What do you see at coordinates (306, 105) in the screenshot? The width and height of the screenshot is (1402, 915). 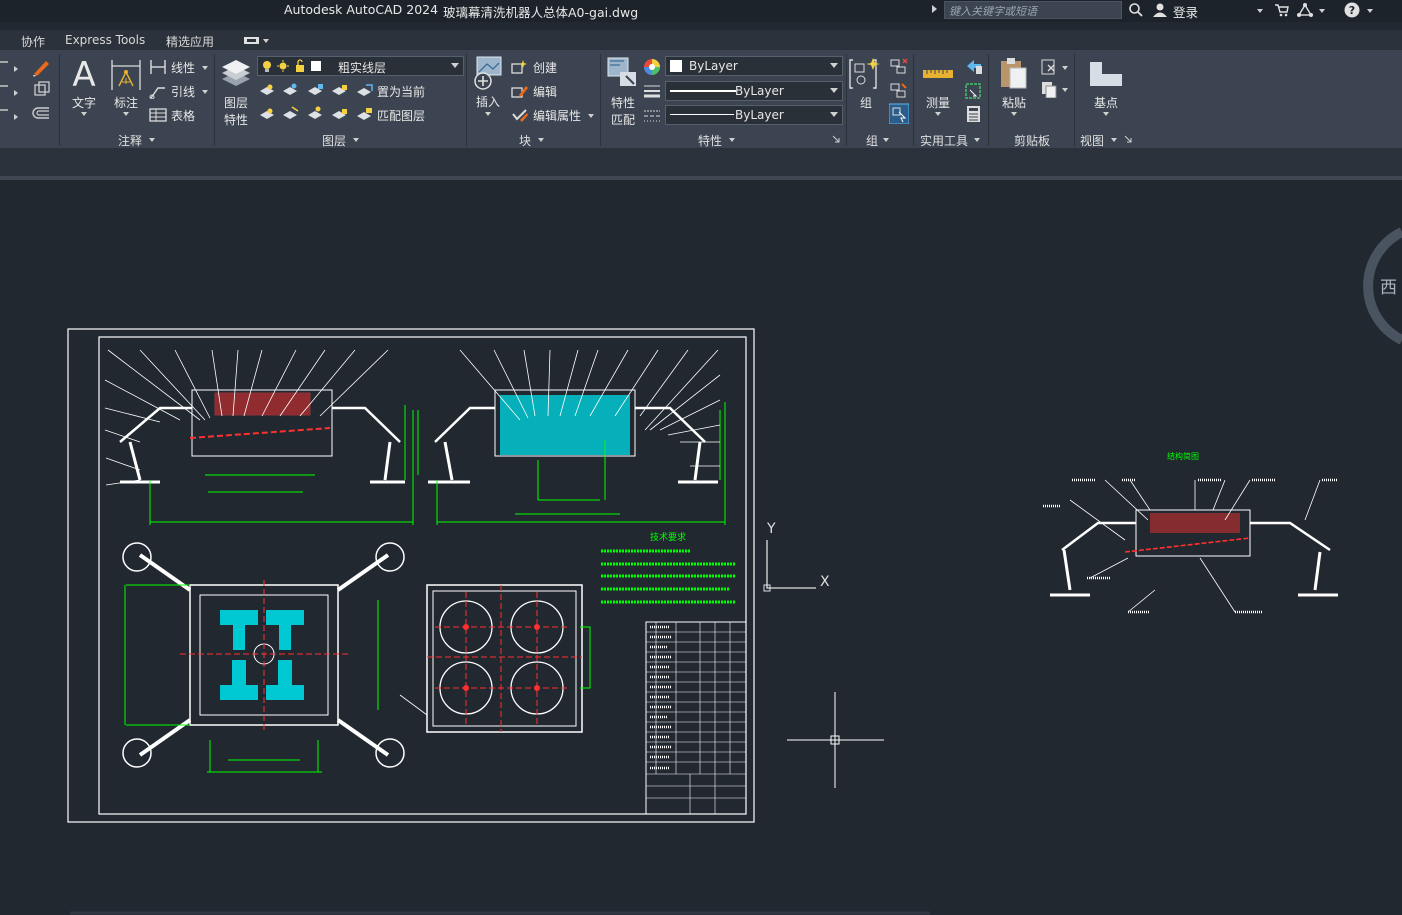 I see `layer-tools-icons` at bounding box center [306, 105].